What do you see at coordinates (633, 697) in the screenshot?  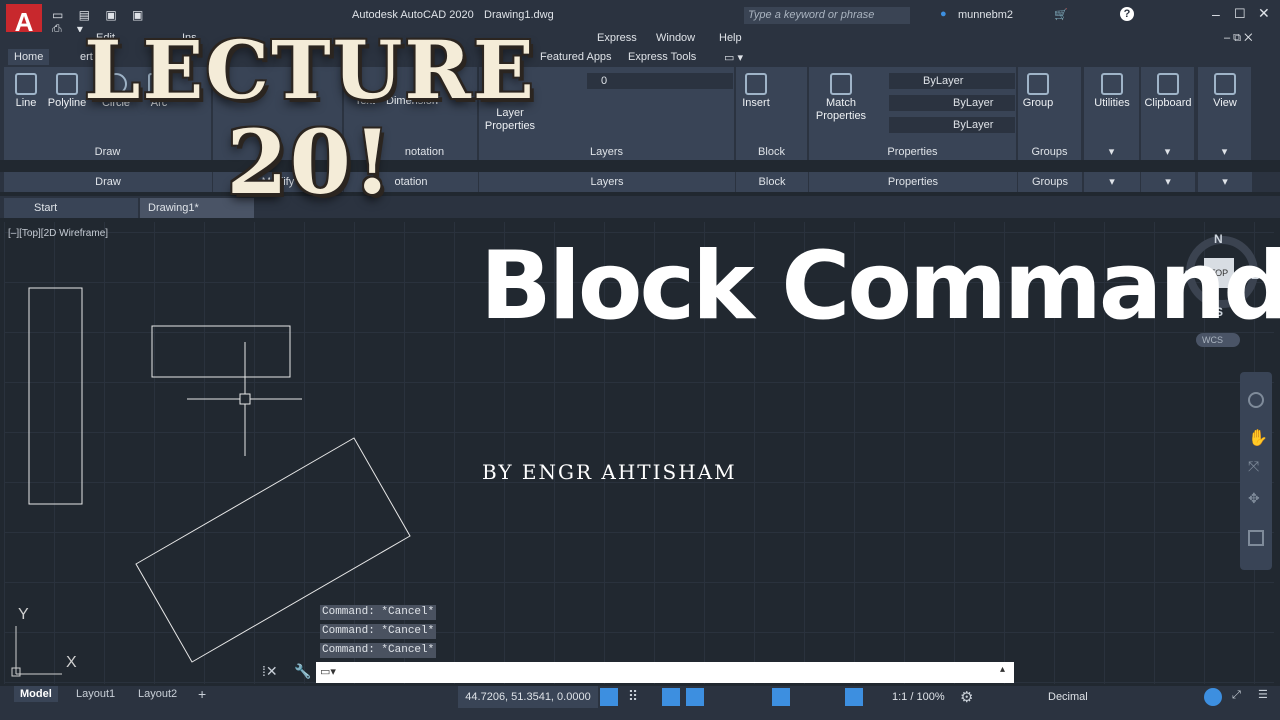 I see `snap-button: ⠿` at bounding box center [633, 697].